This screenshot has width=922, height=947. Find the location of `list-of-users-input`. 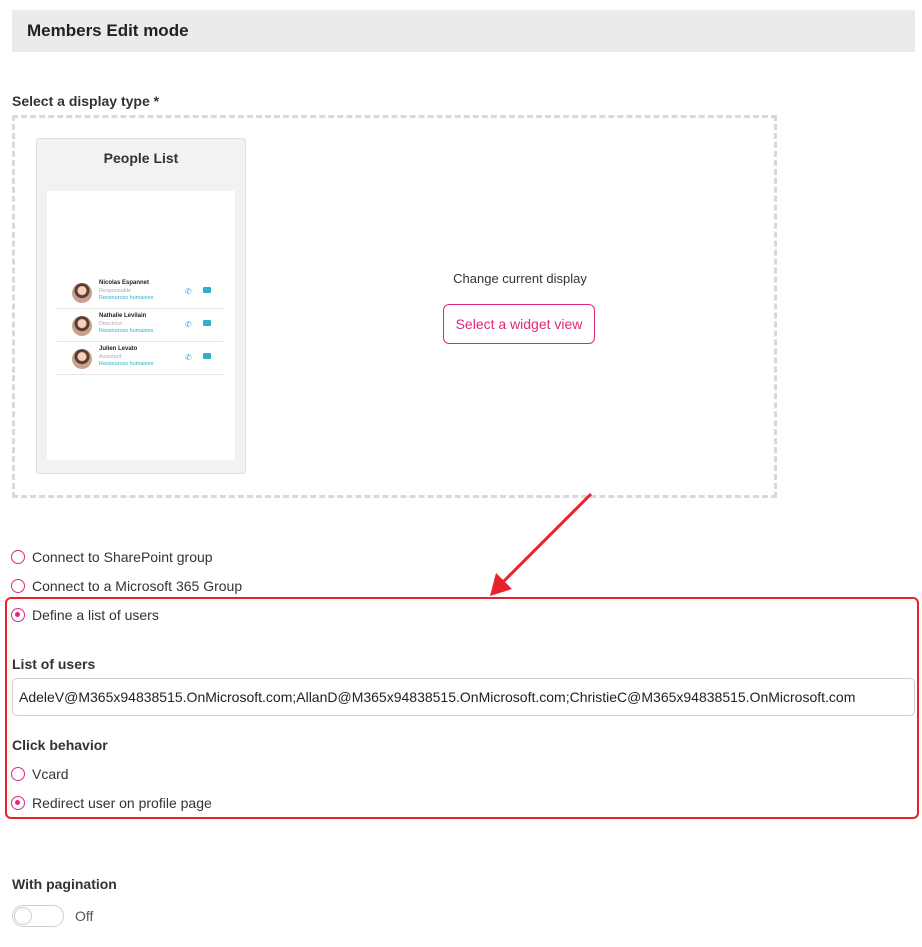

list-of-users-input is located at coordinates (463, 697).